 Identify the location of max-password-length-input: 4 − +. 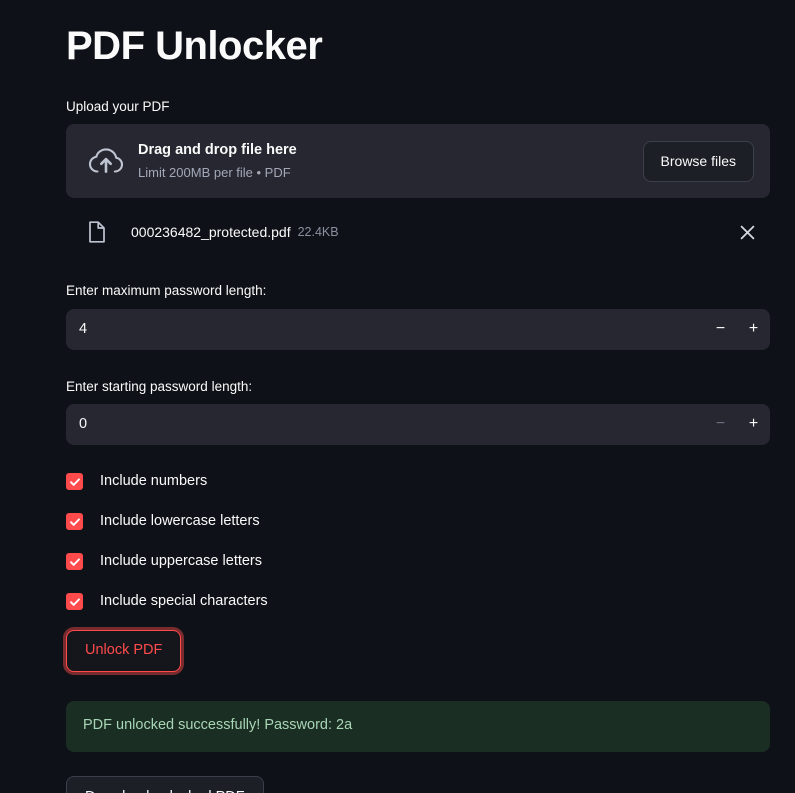
(418, 329).